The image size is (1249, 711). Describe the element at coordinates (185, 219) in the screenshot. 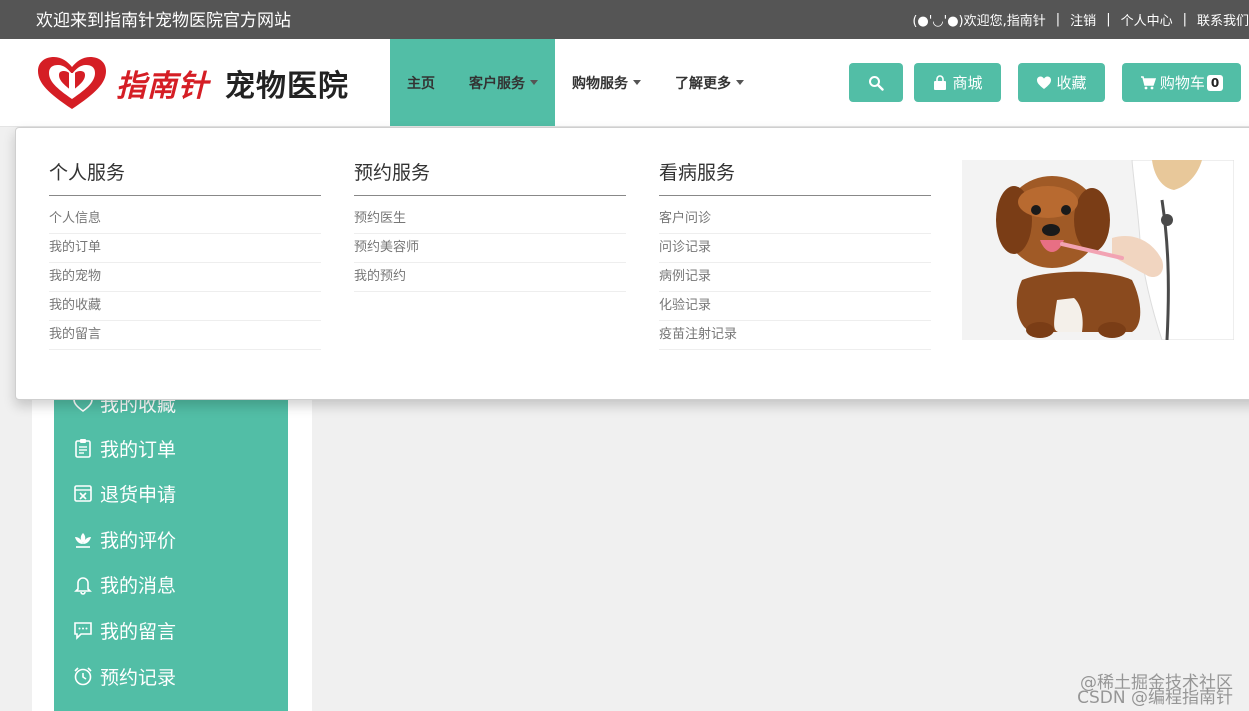

I see `menu-item: 个人信息` at that location.